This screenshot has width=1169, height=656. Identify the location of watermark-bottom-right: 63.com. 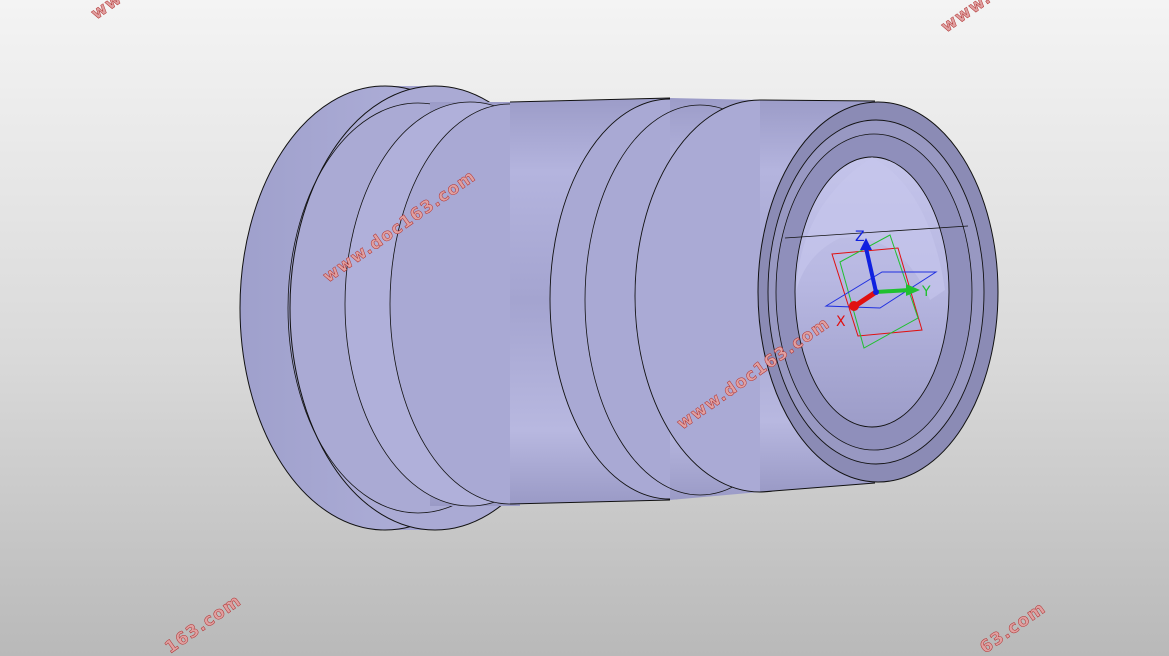
(1012, 627).